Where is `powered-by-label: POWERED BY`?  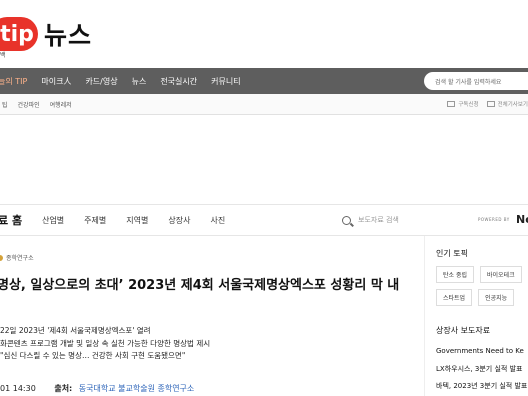
powered-by-label: POWERED BY is located at coordinates (494, 219).